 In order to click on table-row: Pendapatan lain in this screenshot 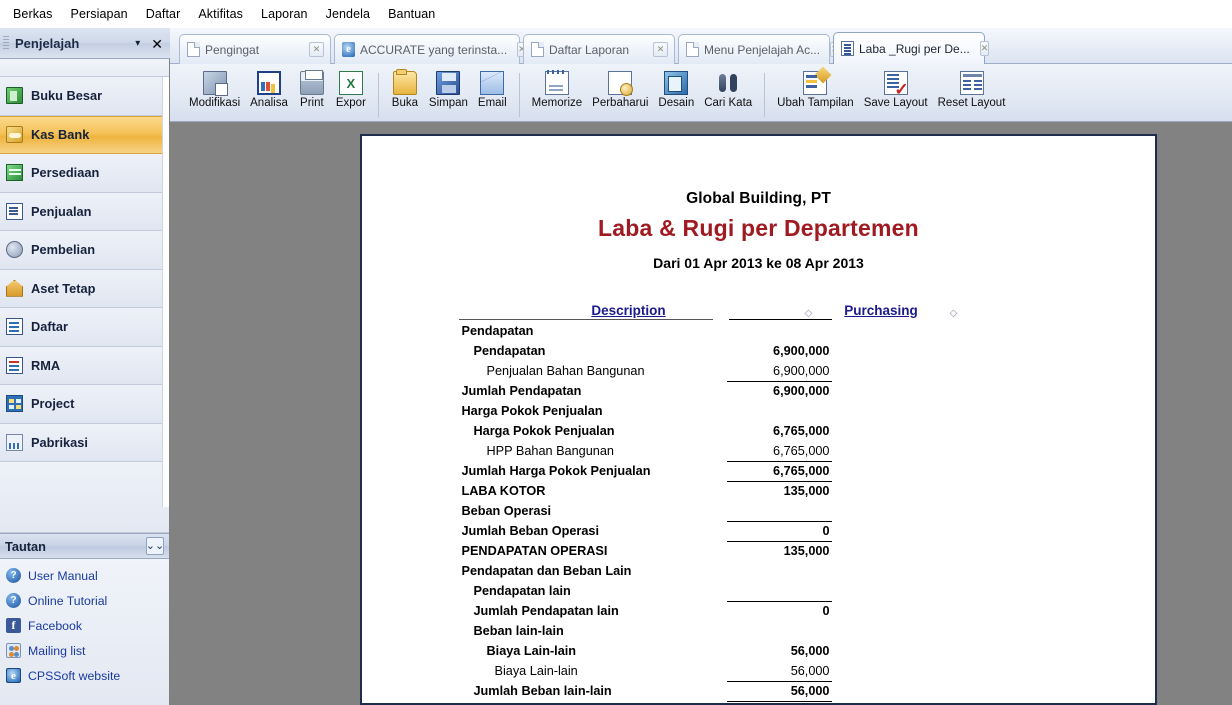, I will do `click(759, 591)`.